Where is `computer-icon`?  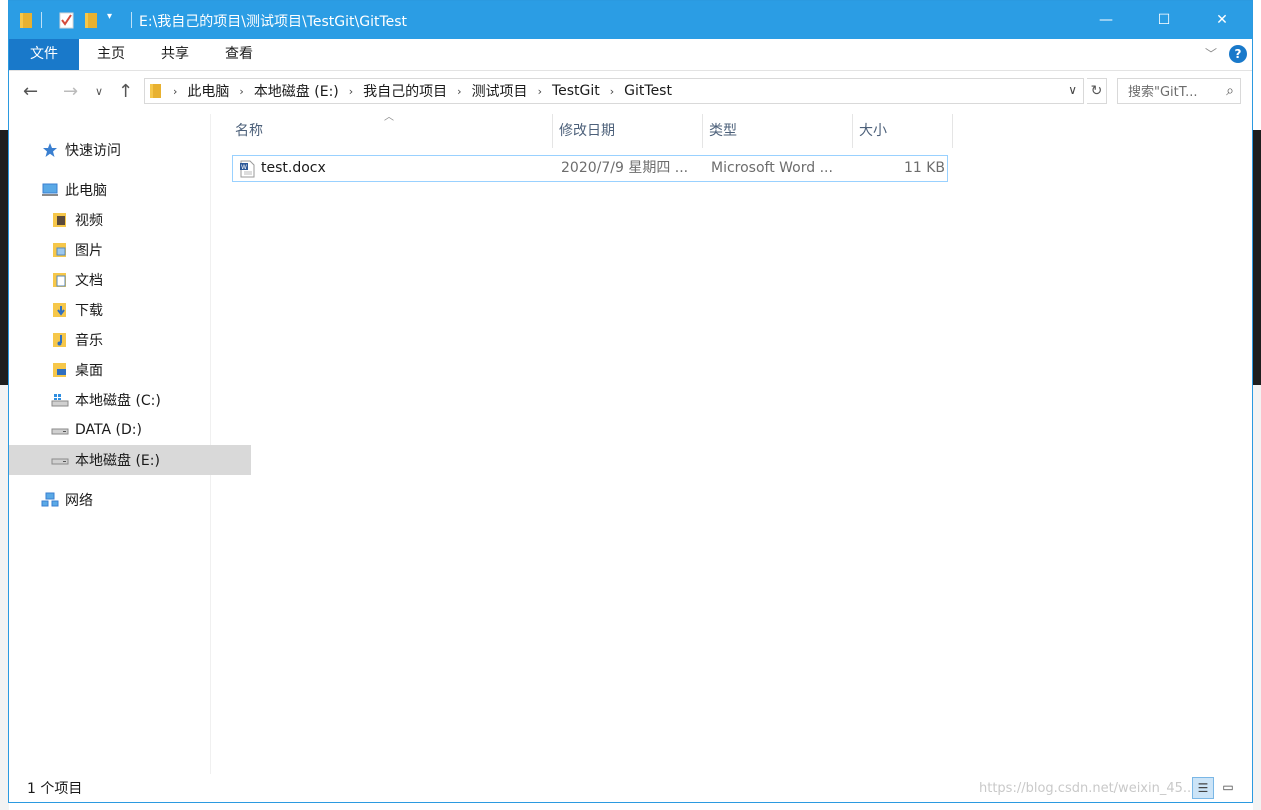
computer-icon is located at coordinates (50, 190).